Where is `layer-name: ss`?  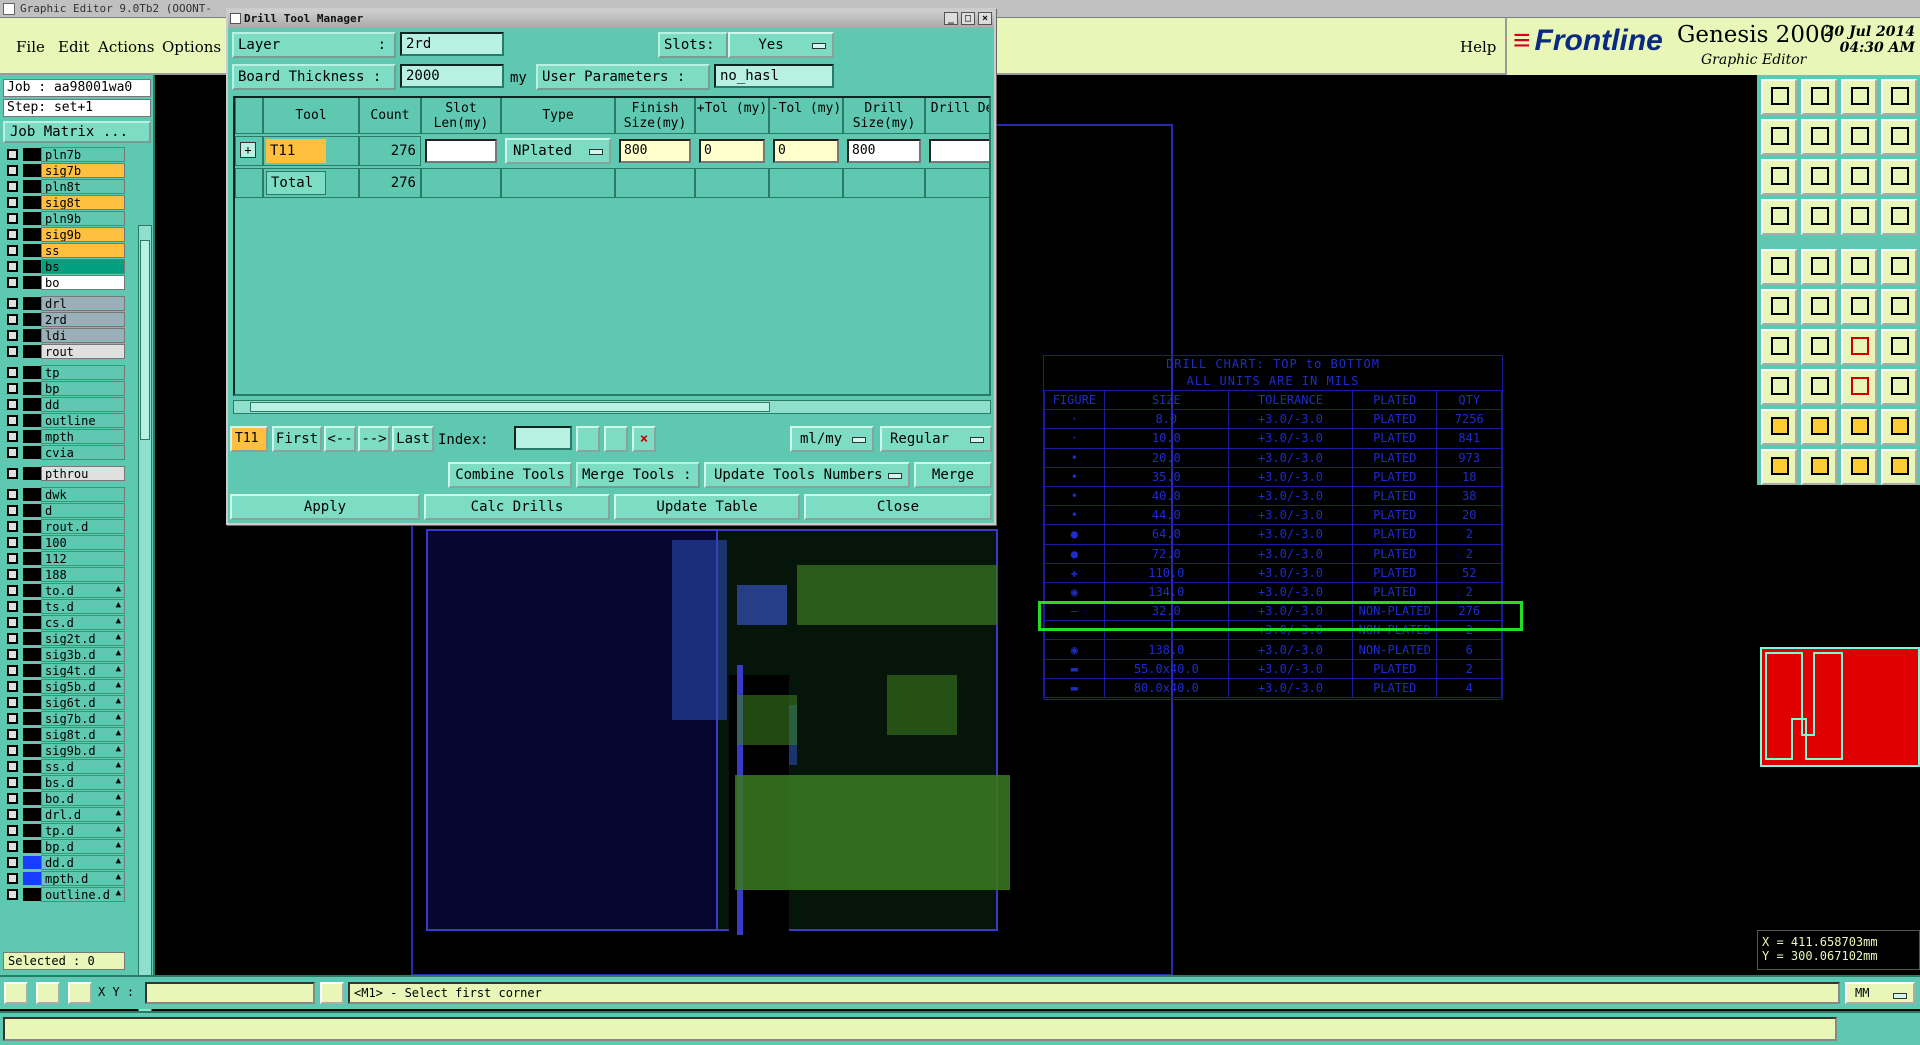 layer-name: ss is located at coordinates (83, 250).